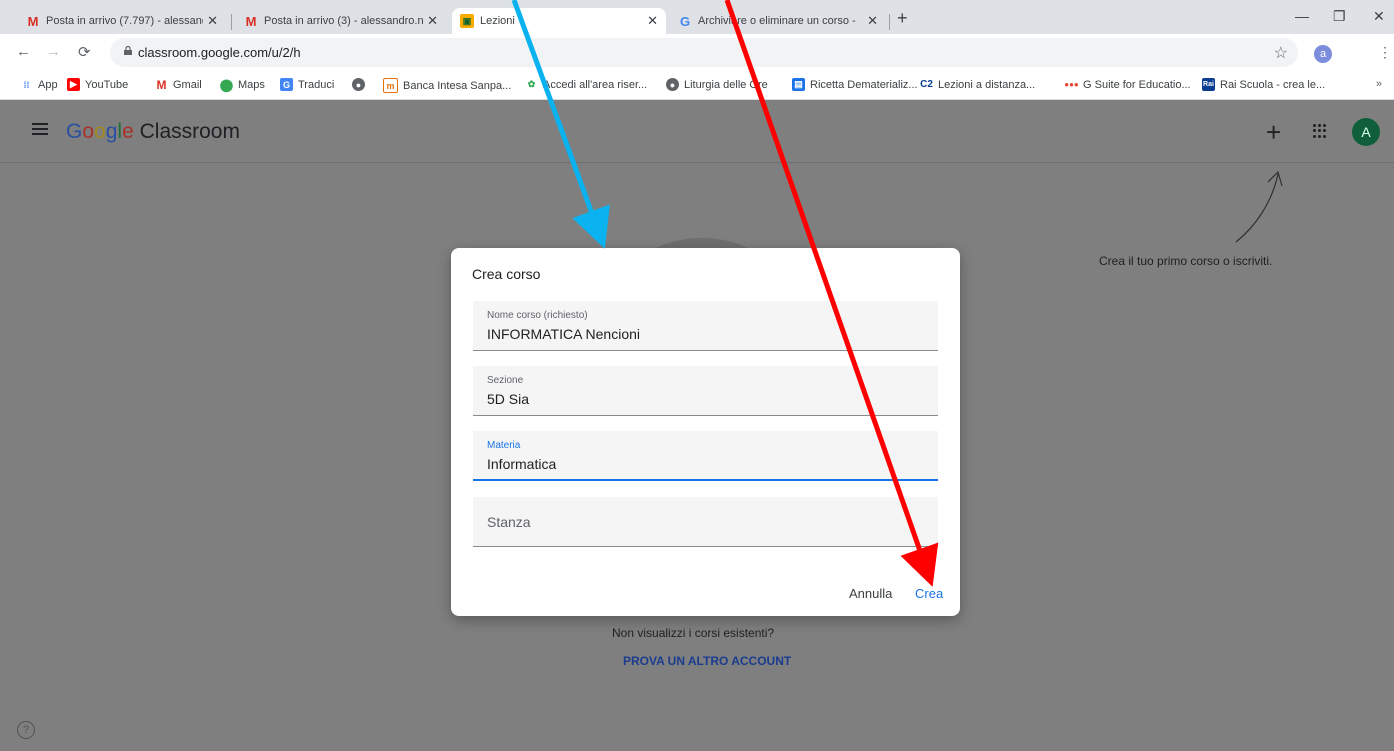 This screenshot has width=1394, height=751. I want to click on red-arrow, so click(831, 293).